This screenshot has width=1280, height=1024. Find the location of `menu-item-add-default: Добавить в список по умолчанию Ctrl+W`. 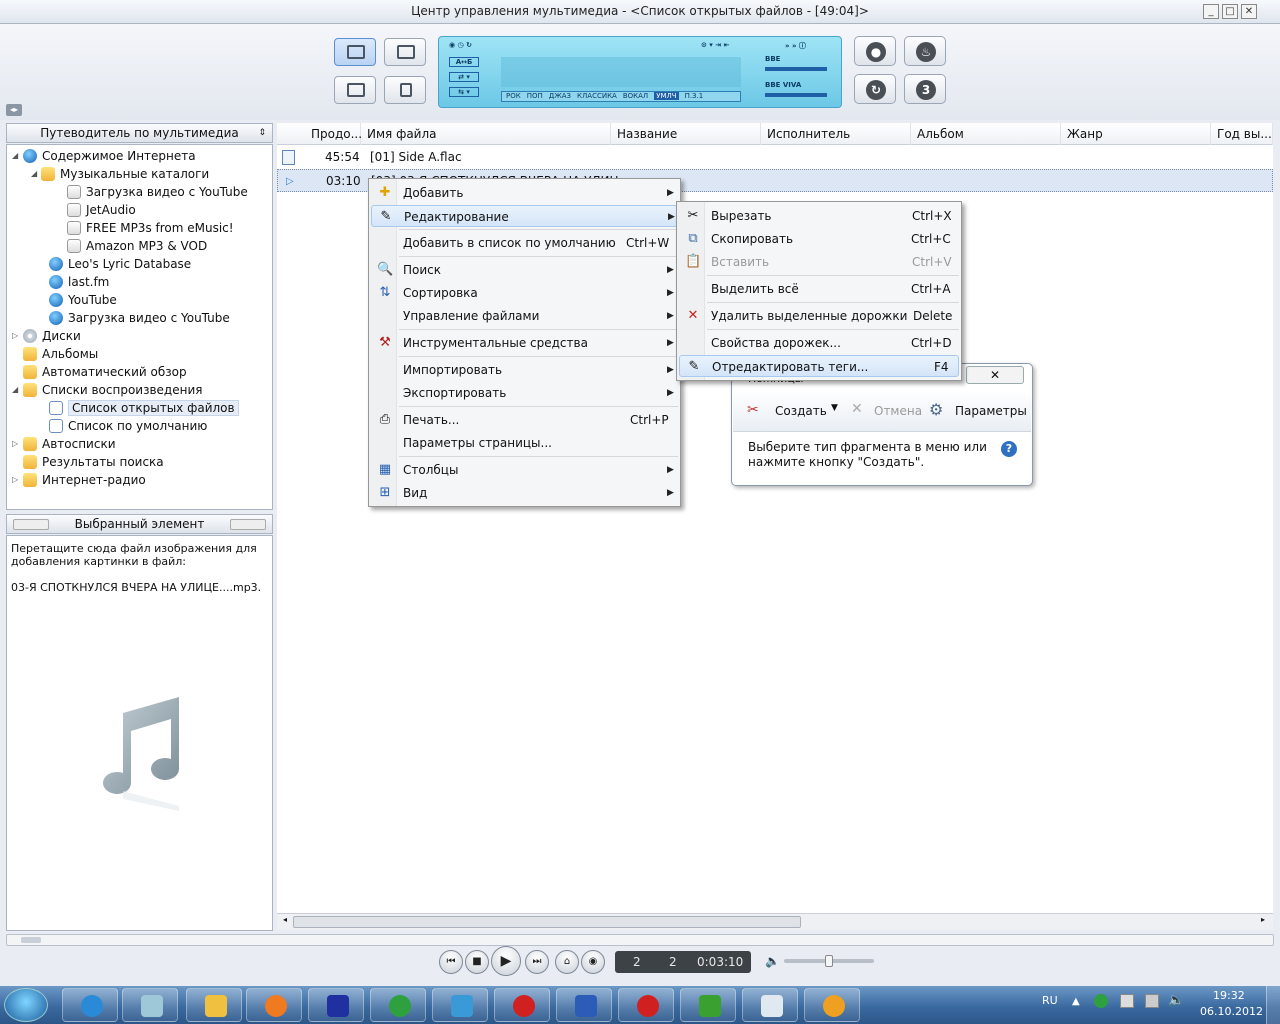

menu-item-add-default: Добавить в список по умолчанию Ctrl+W is located at coordinates (524, 243).